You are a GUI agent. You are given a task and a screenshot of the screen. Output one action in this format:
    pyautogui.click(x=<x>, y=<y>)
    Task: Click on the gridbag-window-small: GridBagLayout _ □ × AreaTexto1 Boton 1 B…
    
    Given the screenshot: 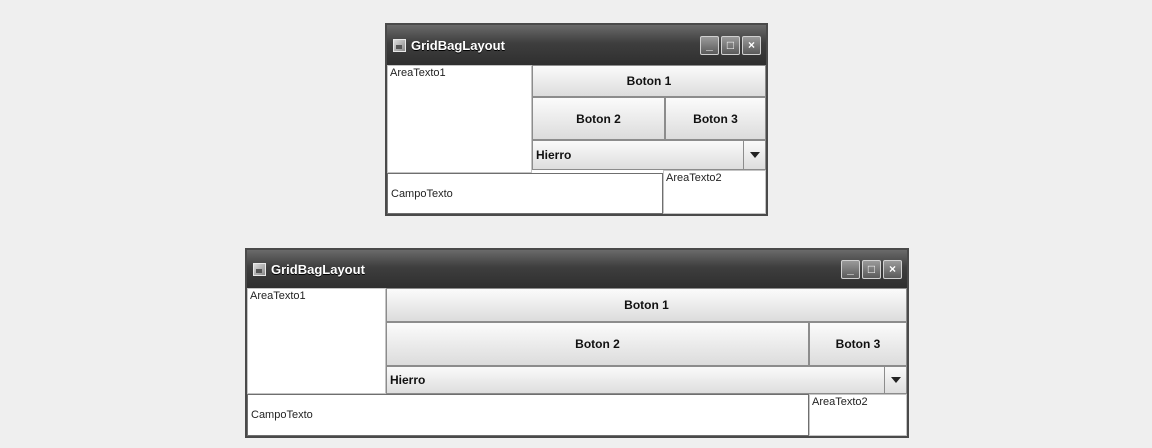 What is the action you would take?
    pyautogui.click(x=576, y=119)
    